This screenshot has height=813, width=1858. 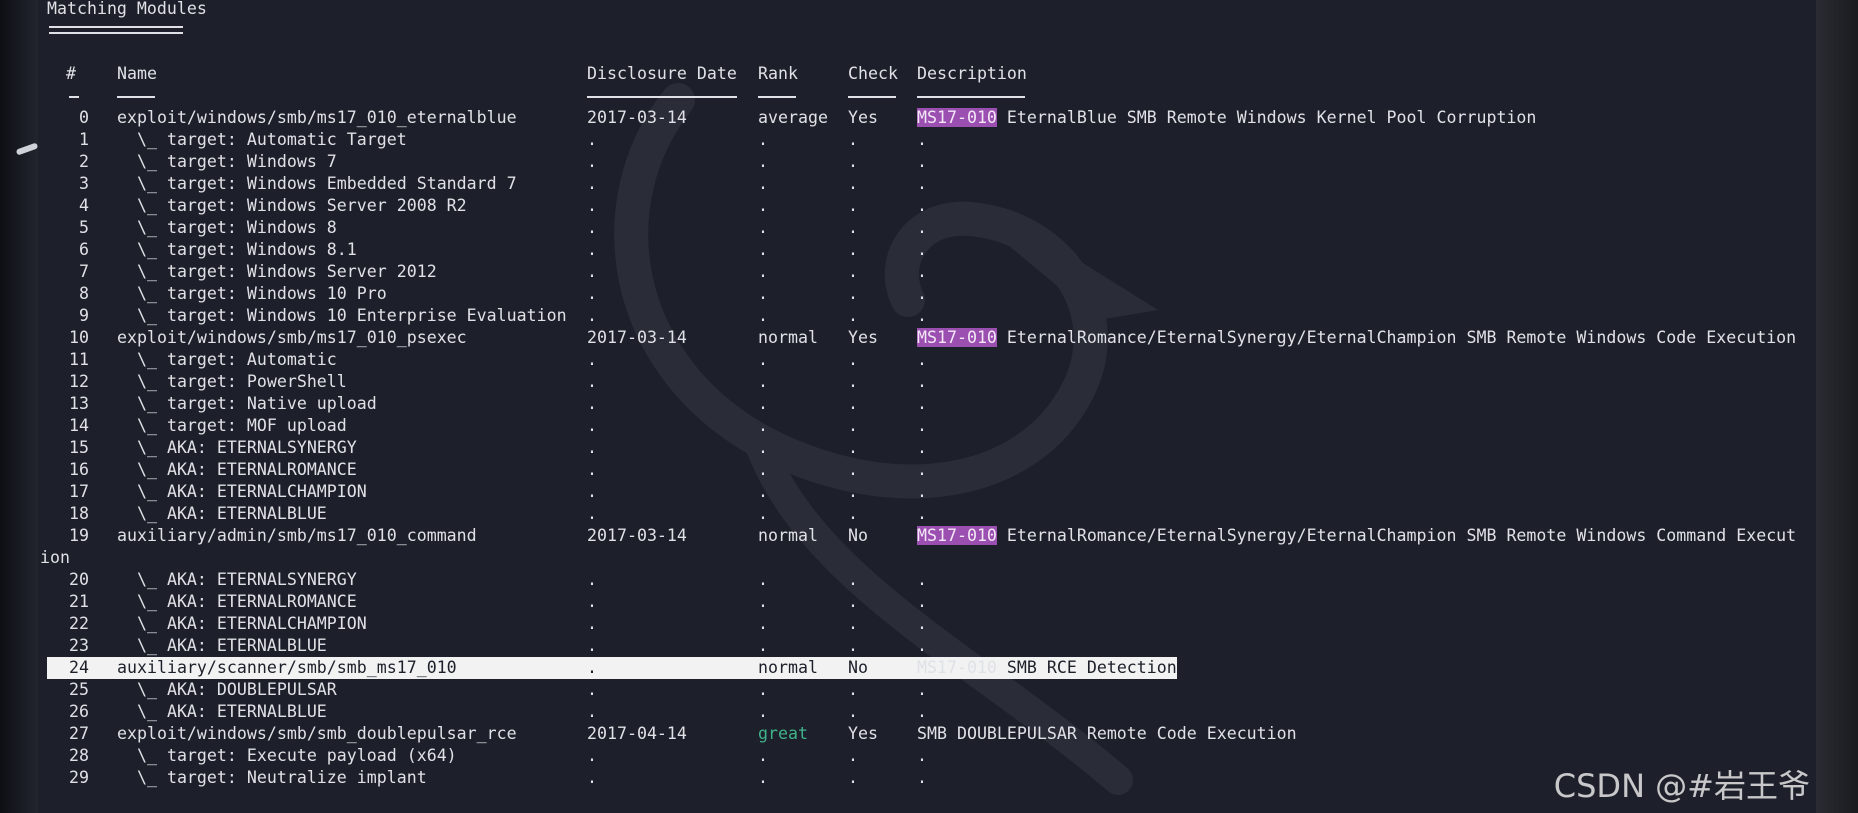 I want to click on row-name: \_ AKA: ETERNALCHAMPION, so click(x=242, y=491).